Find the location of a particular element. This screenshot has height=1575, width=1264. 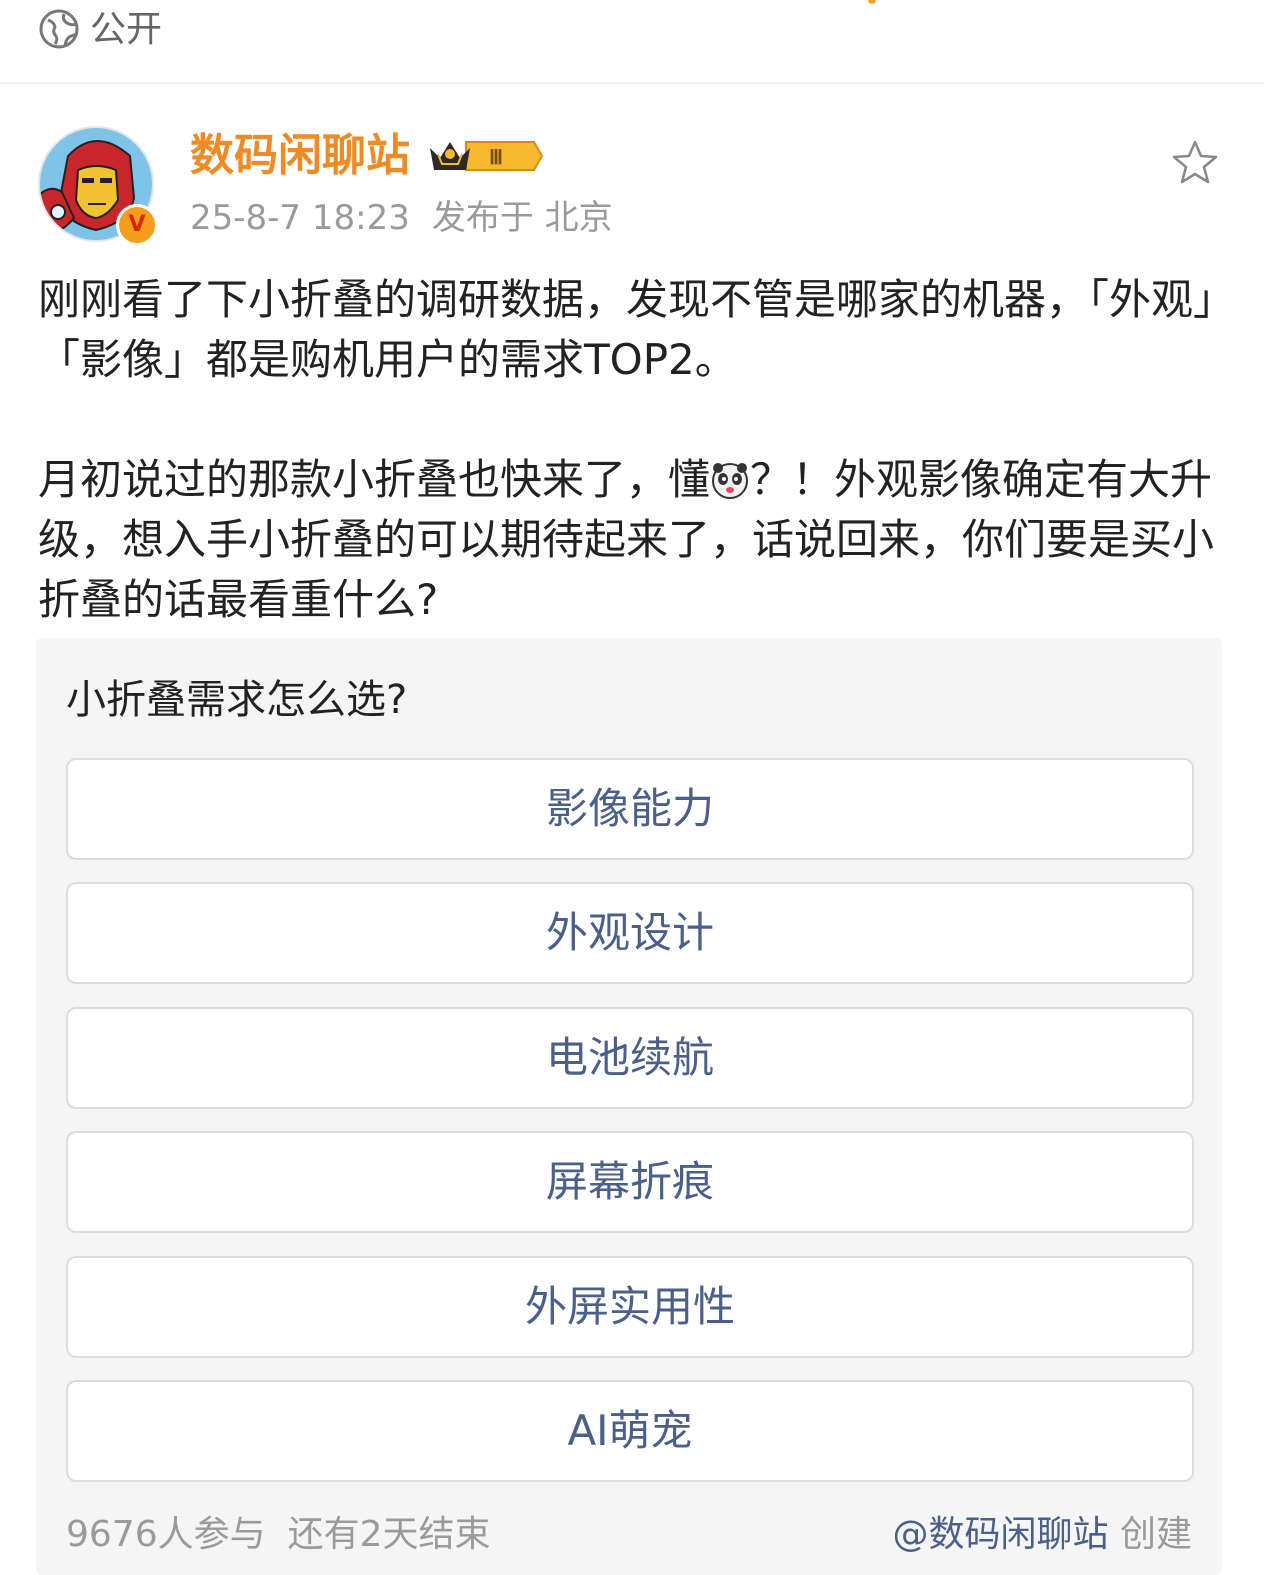

poll-creator-link: @数码闲聊站 is located at coordinates (1001, 1534).